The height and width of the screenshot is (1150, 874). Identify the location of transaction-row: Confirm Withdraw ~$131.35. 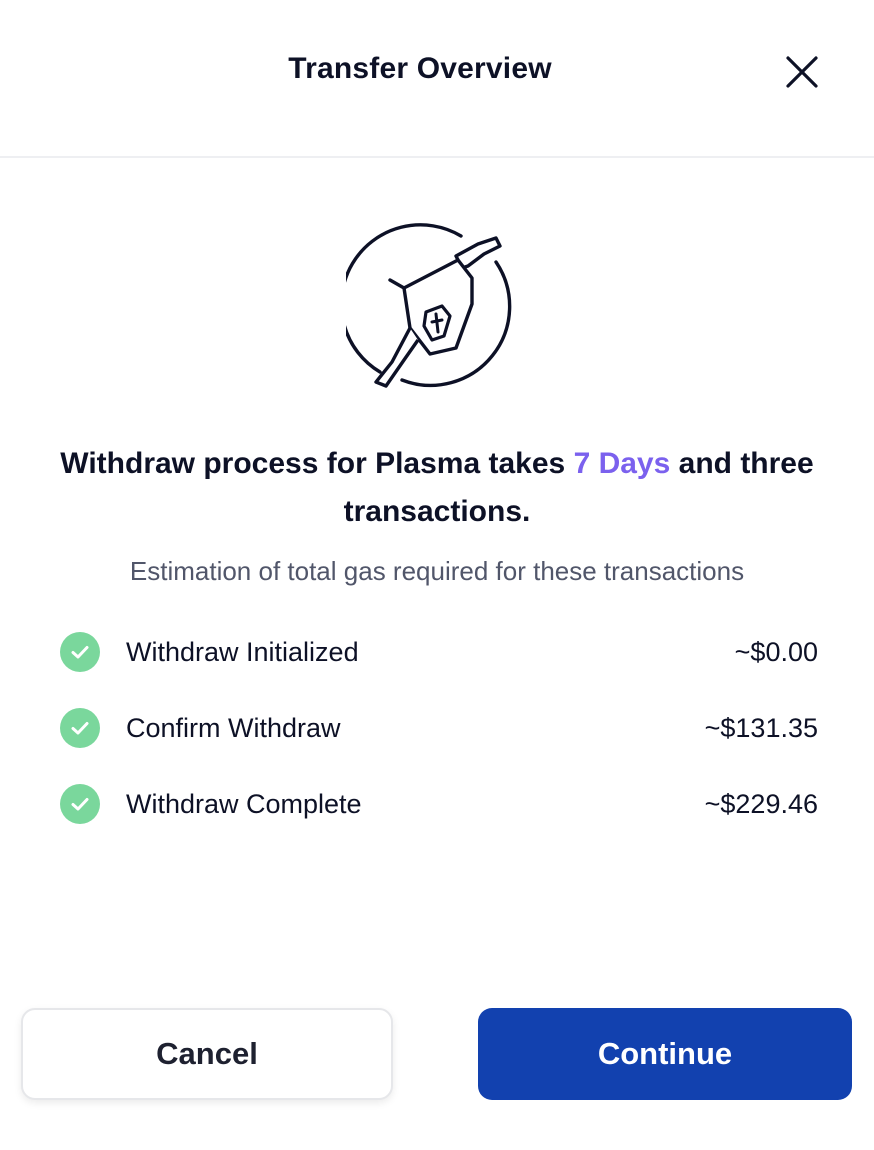
(439, 728).